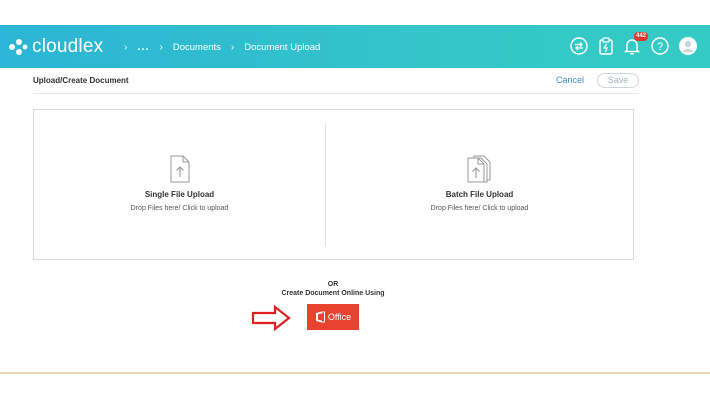  I want to click on app-name: cloudlex, so click(68, 46).